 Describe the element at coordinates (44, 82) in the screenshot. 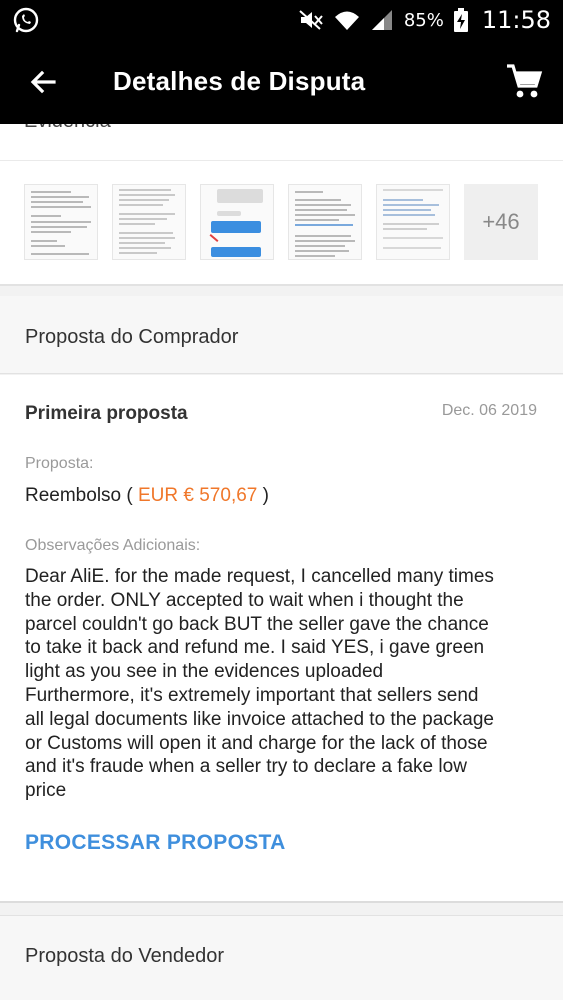

I see `arrow-left-icon` at that location.